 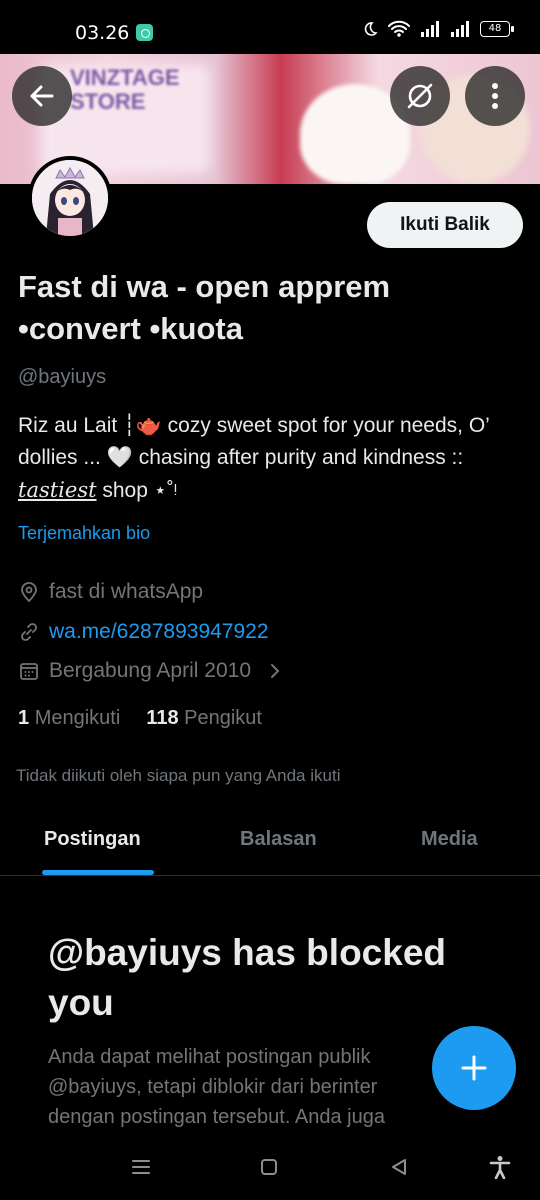 I want to click on triangle-back-icon, so click(x=399, y=1167).